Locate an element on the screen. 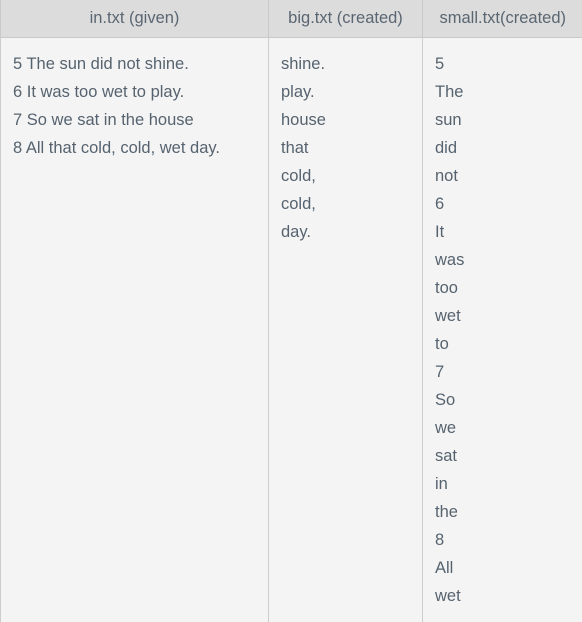 The width and height of the screenshot is (582, 622). text-line: was is located at coordinates (450, 260).